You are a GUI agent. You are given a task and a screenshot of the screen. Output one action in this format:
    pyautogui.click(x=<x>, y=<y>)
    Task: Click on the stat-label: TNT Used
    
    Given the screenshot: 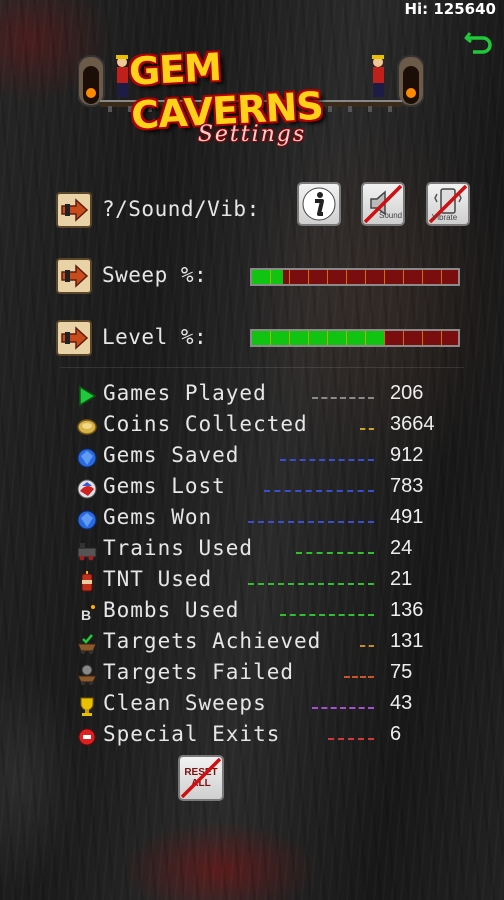 What is the action you would take?
    pyautogui.click(x=158, y=579)
    